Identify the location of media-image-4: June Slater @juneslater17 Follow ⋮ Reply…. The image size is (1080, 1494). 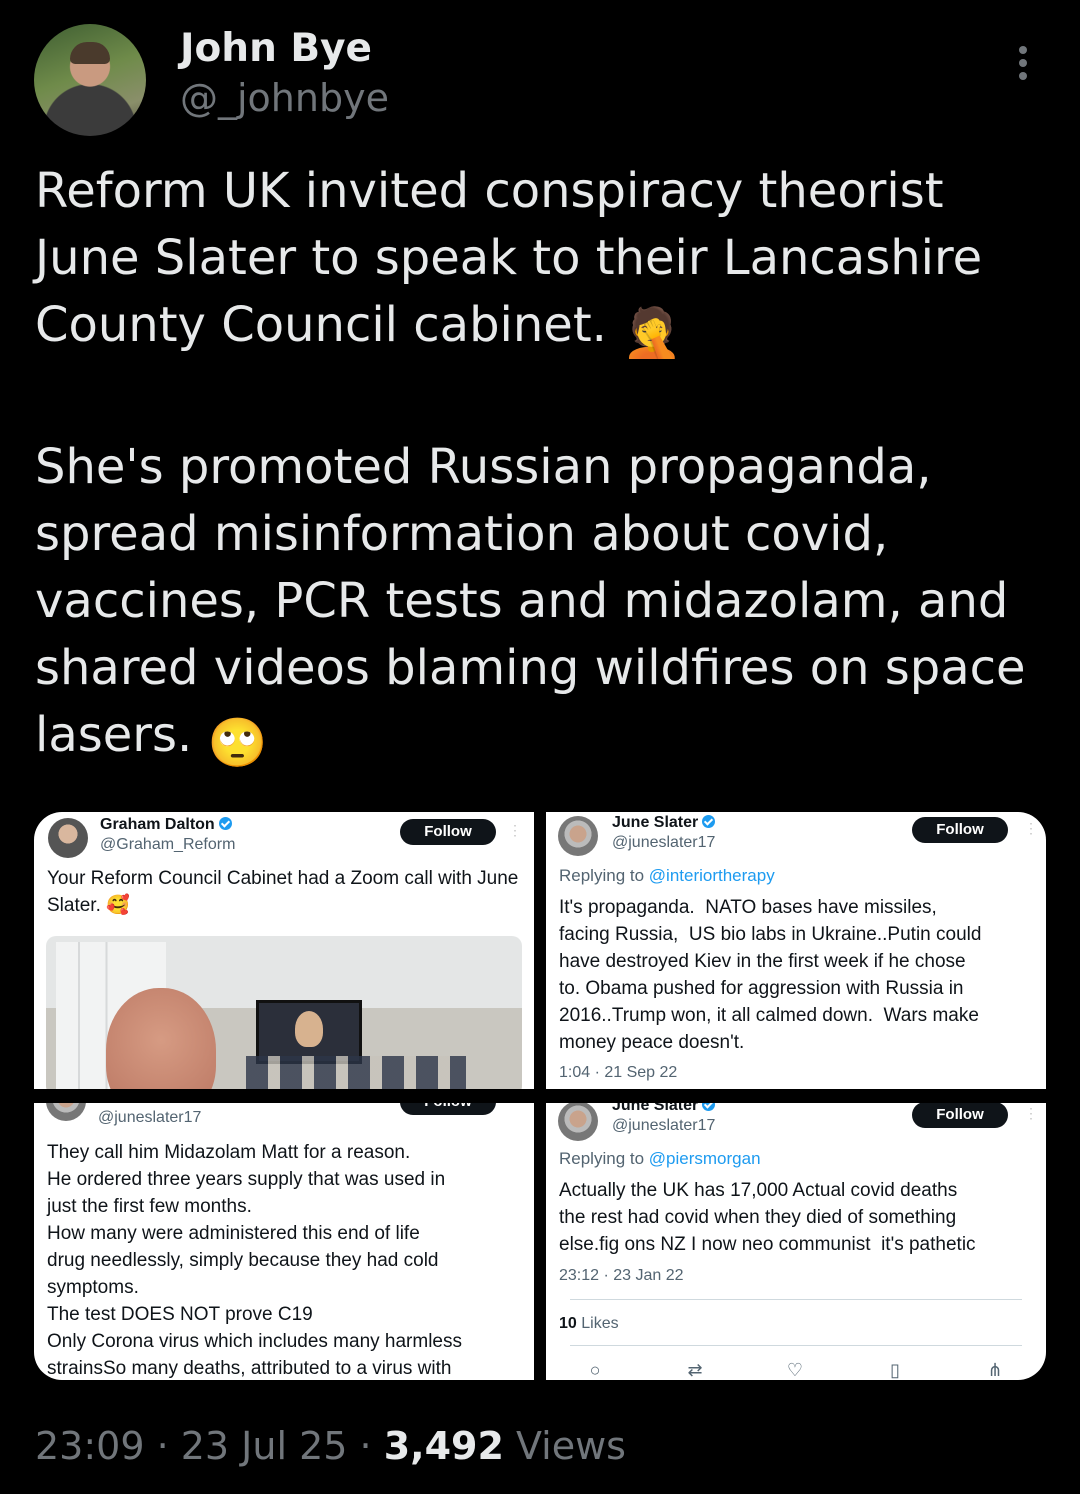
(796, 1241).